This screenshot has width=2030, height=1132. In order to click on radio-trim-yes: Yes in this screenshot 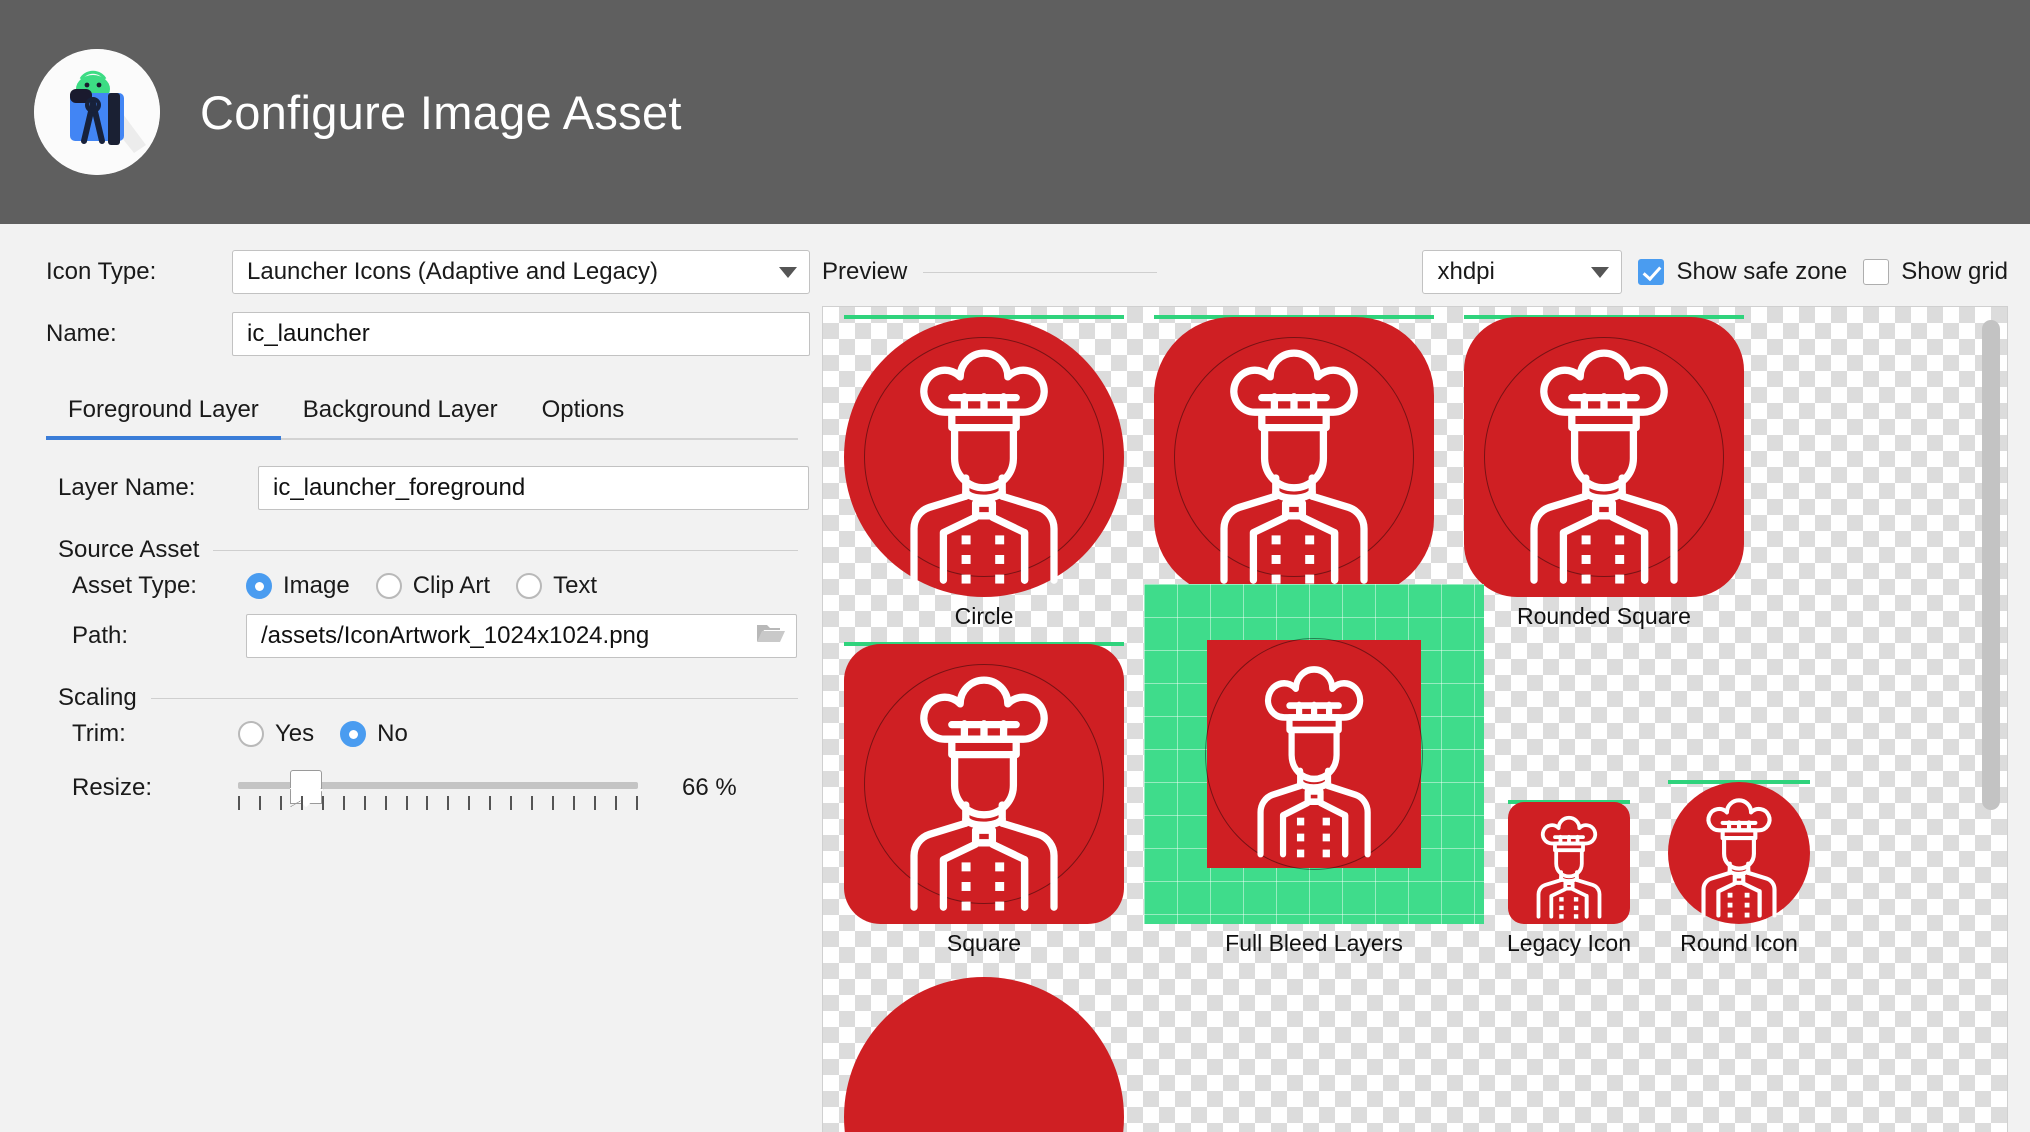, I will do `click(276, 734)`.